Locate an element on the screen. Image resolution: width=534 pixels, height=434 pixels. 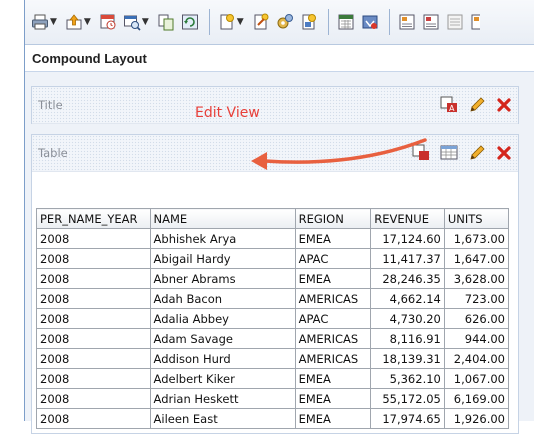
table-cell: 28,246.35 is located at coordinates (407, 278).